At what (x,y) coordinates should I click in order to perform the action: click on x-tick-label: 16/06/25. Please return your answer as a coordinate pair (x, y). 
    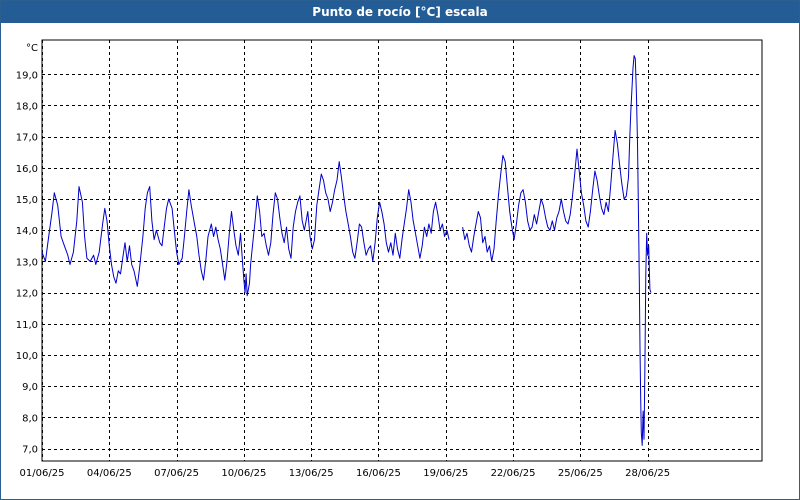
    Looking at the image, I should click on (378, 473).